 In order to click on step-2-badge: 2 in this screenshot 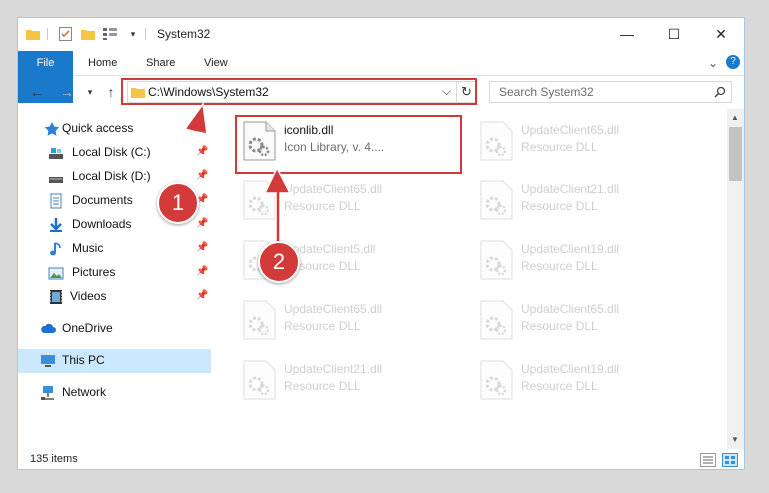, I will do `click(279, 262)`.